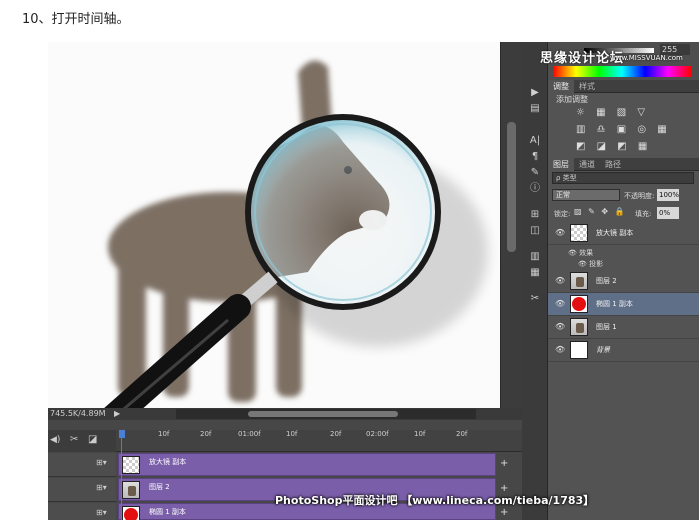 Image resolution: width=699 pixels, height=520 pixels. I want to click on layer-filter-dropdown: ρ 类型, so click(623, 178).